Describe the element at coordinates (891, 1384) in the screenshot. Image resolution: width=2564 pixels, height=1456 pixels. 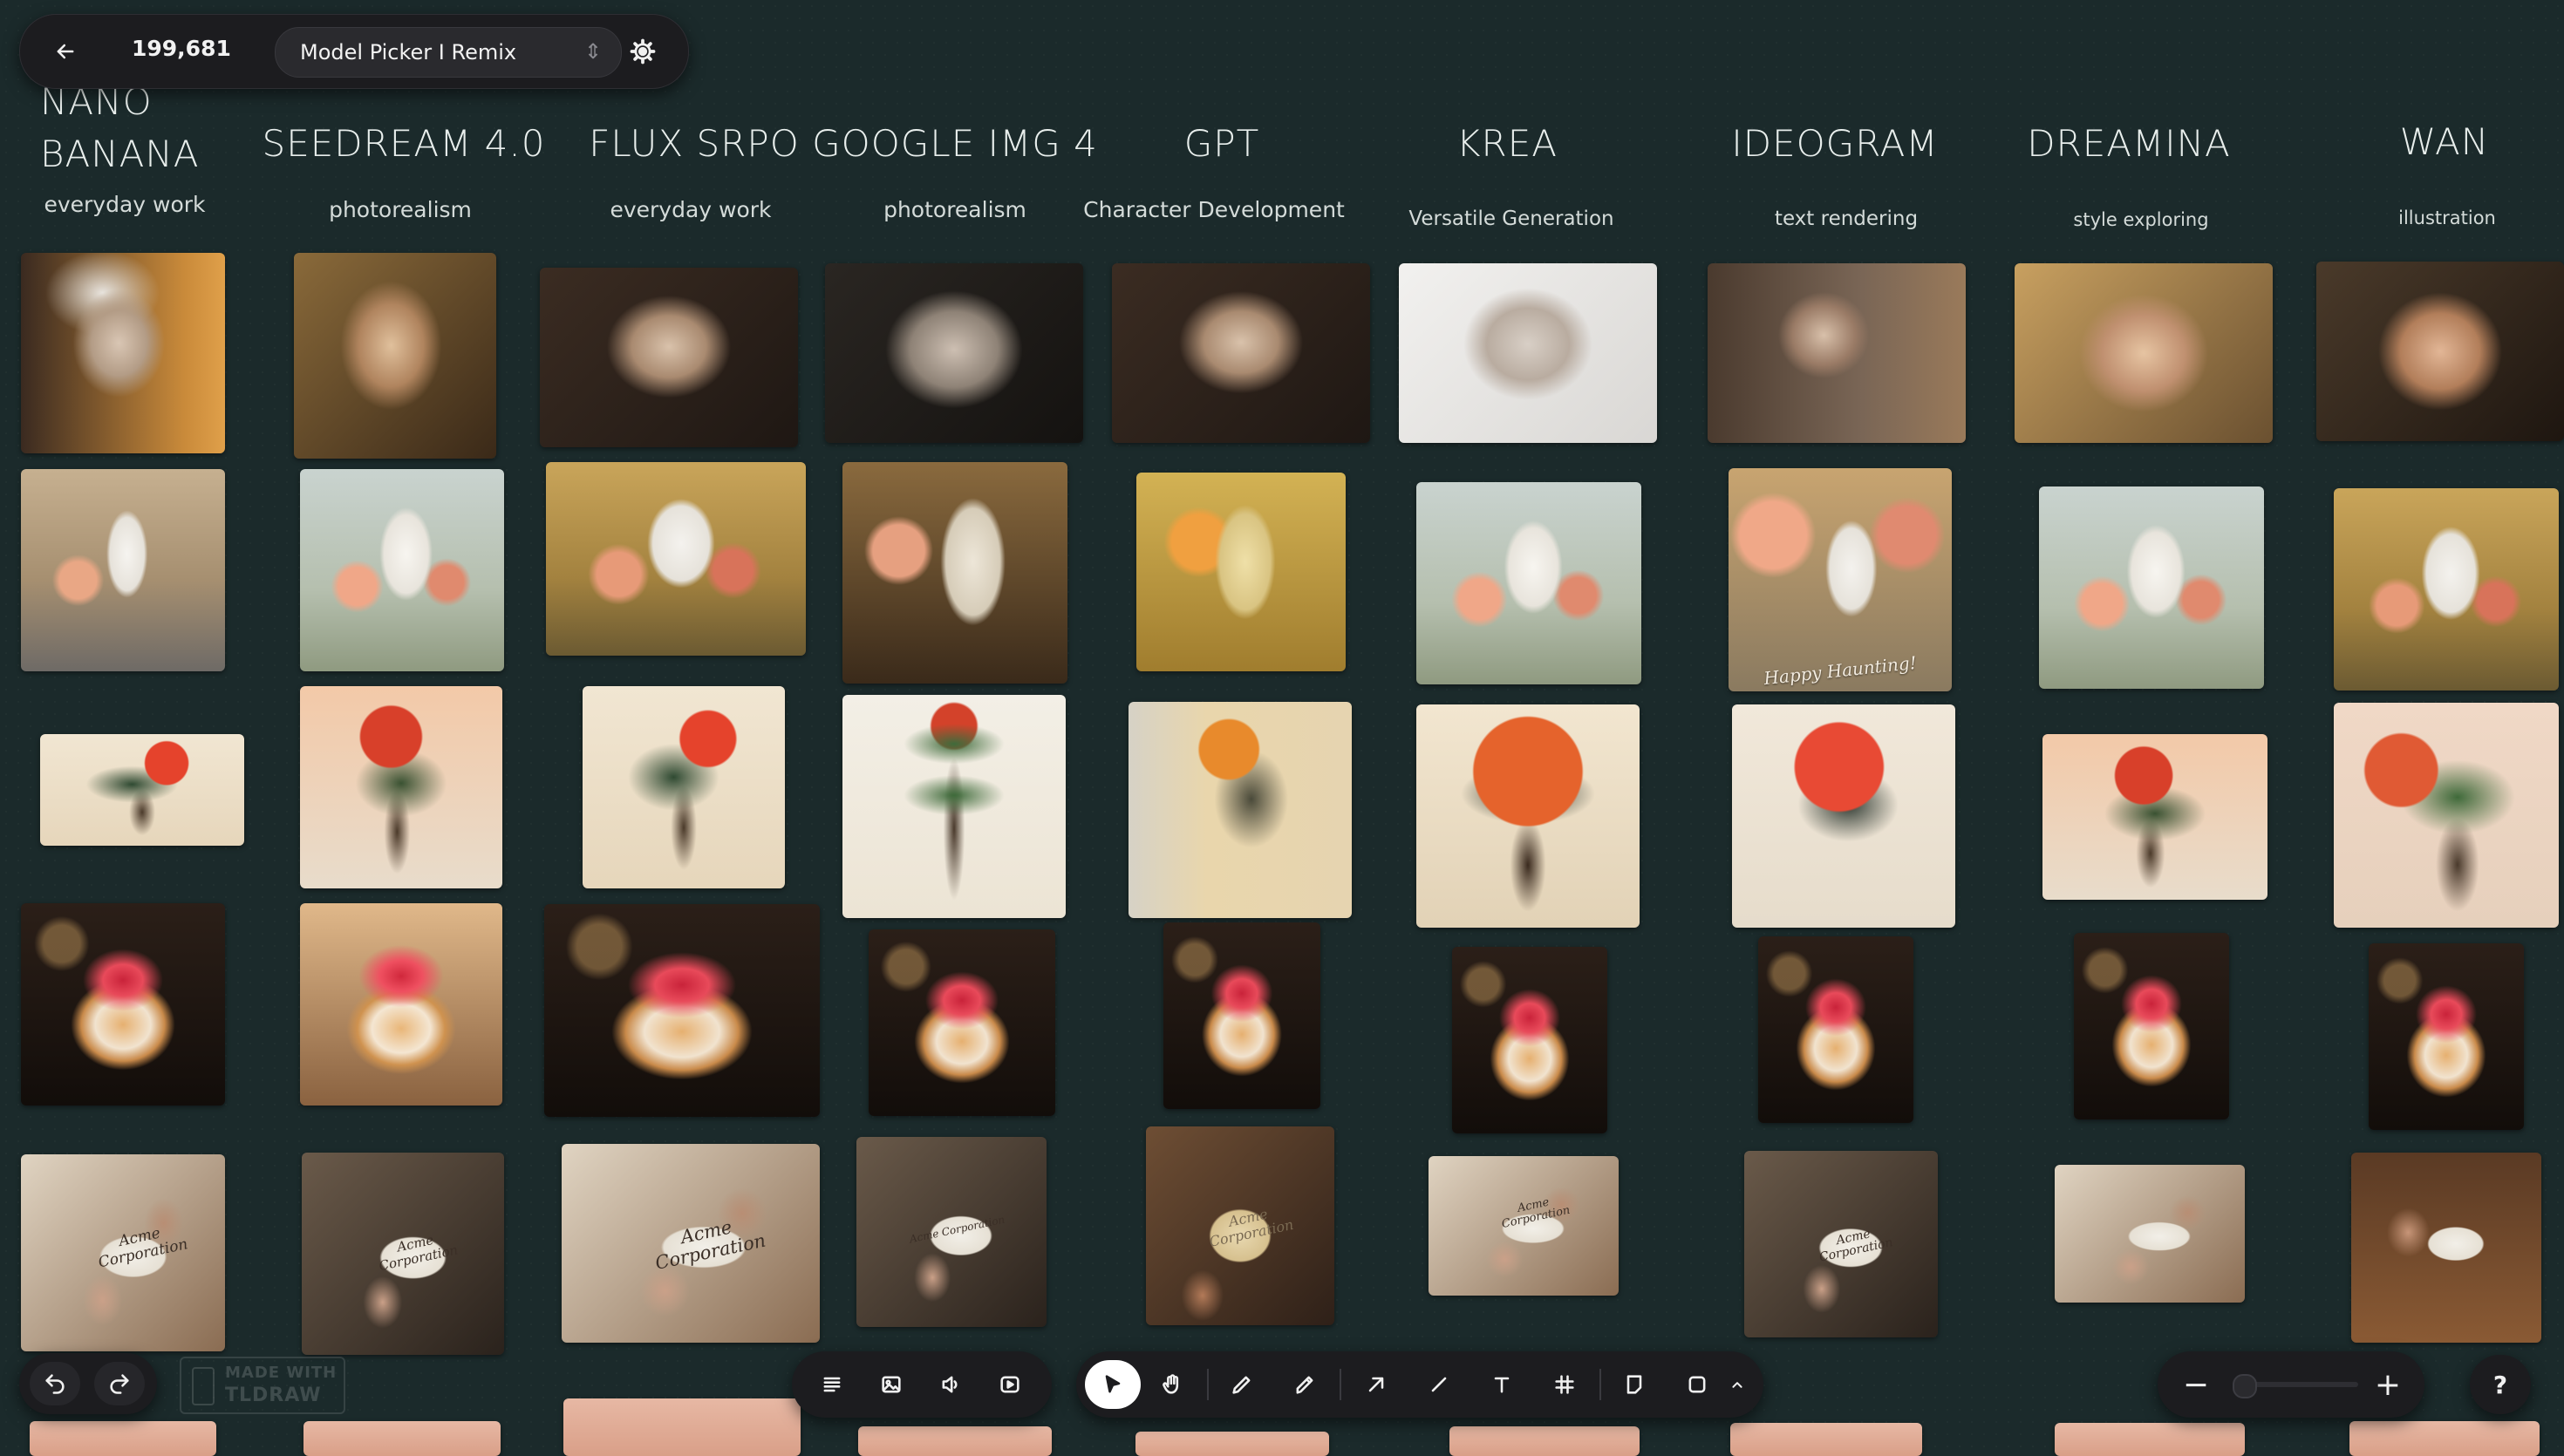
I see `image-tool` at that location.